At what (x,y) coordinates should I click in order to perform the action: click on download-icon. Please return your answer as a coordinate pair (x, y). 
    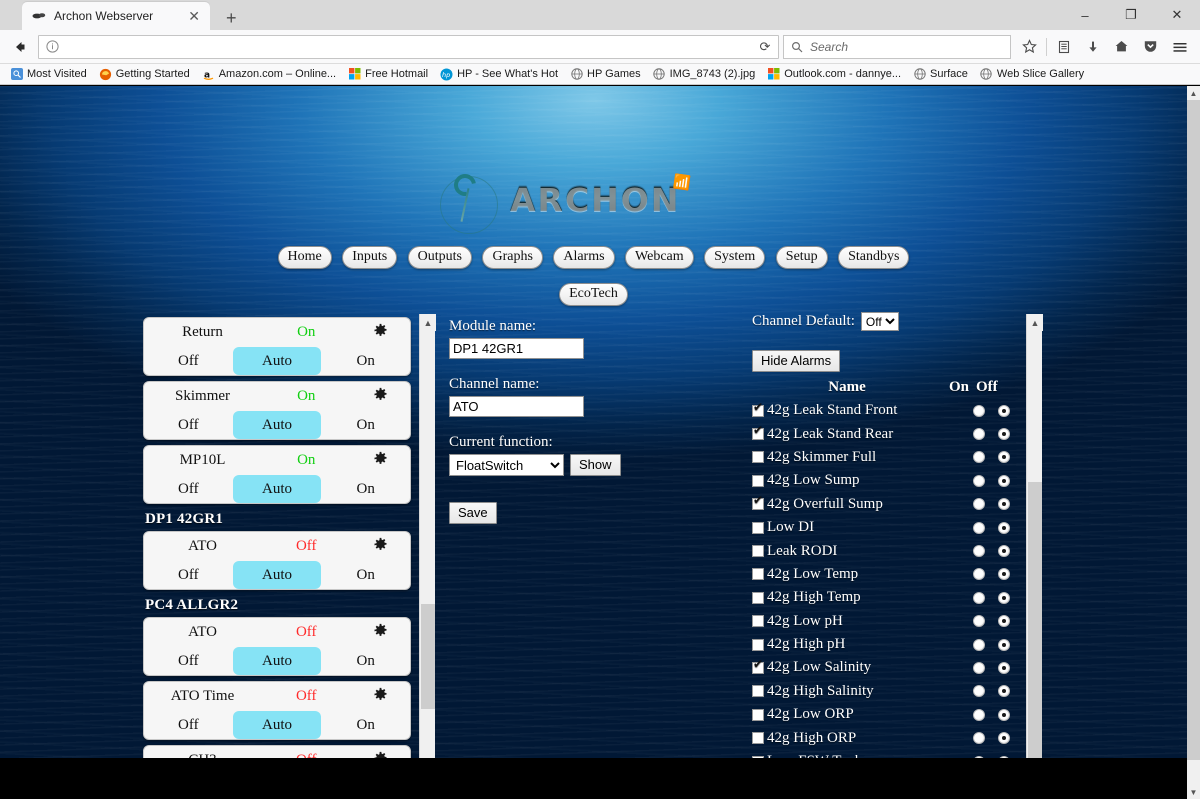
    Looking at the image, I should click on (1092, 47).